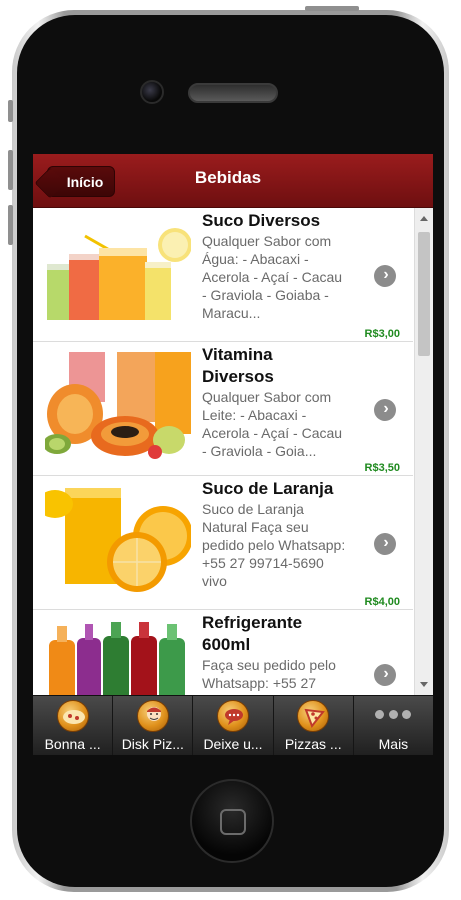  I want to click on delivery-man-icon, so click(152, 716).